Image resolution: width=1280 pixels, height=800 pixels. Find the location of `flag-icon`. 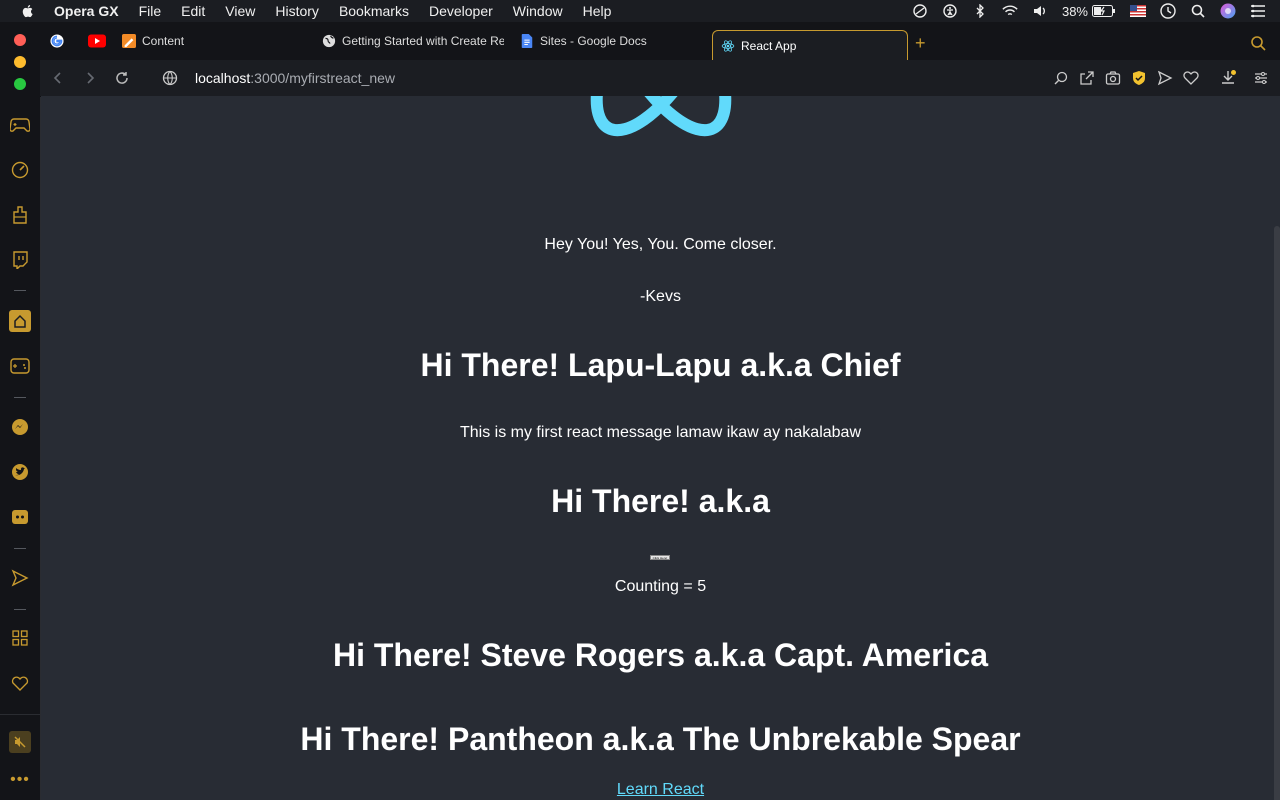

flag-icon is located at coordinates (1138, 11).